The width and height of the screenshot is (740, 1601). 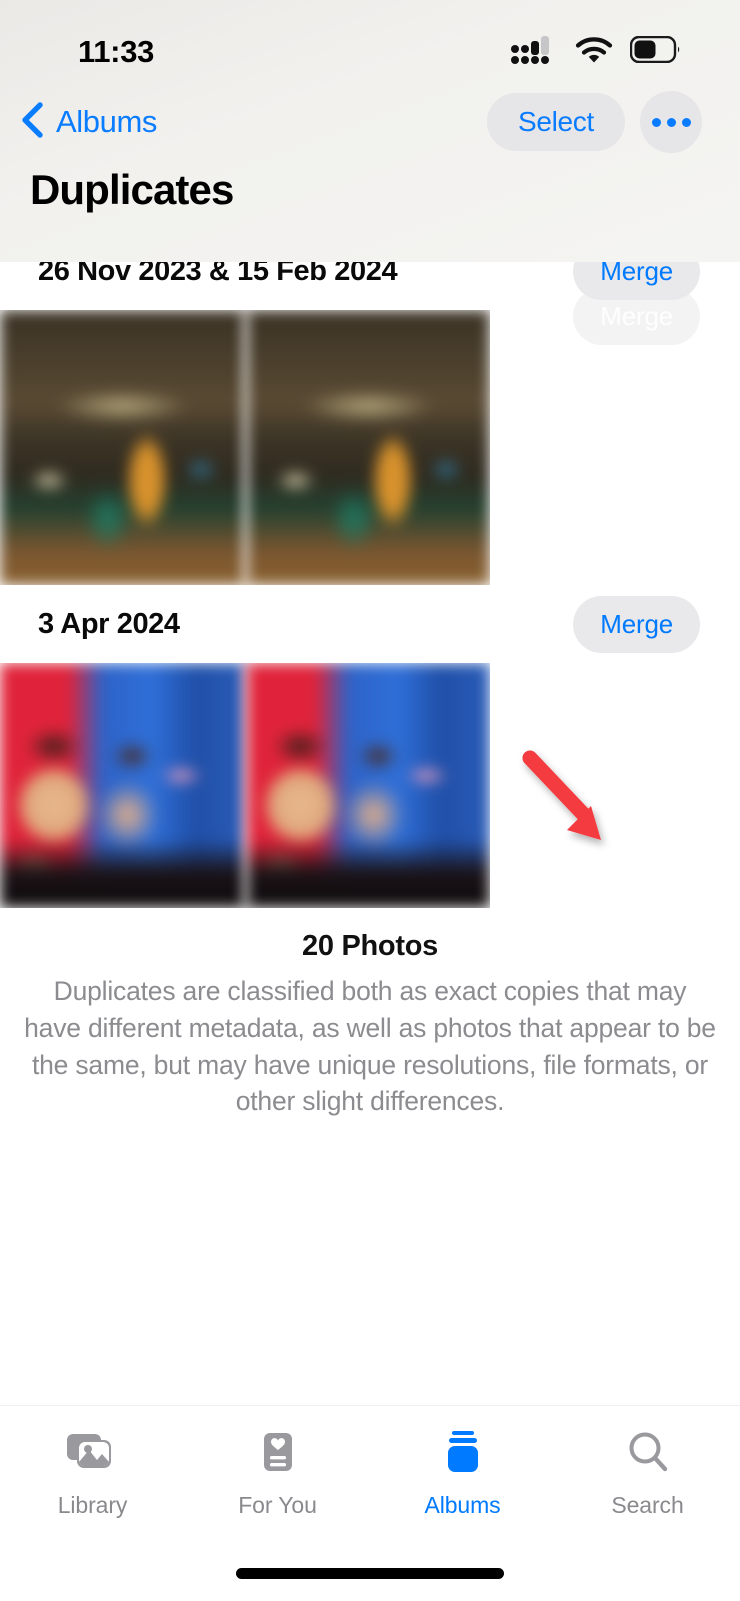 I want to click on tab-for-you: For You, so click(x=277, y=1473).